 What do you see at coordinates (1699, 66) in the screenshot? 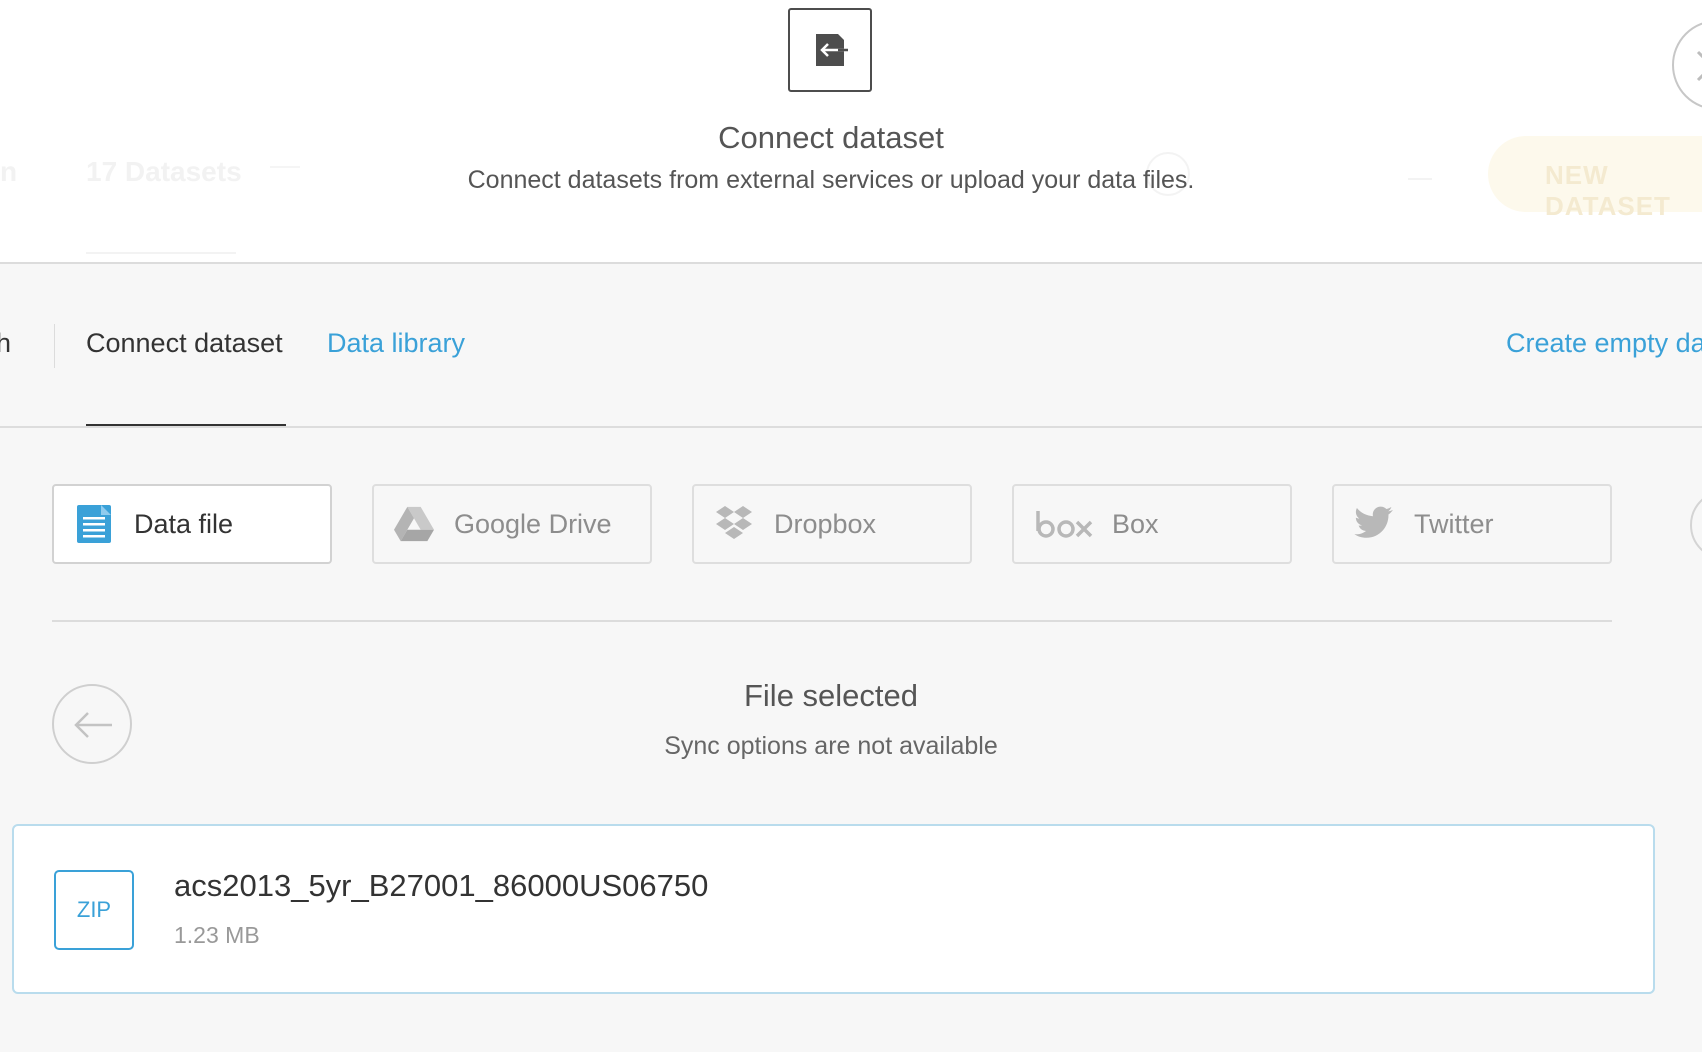
I see `close-icon` at bounding box center [1699, 66].